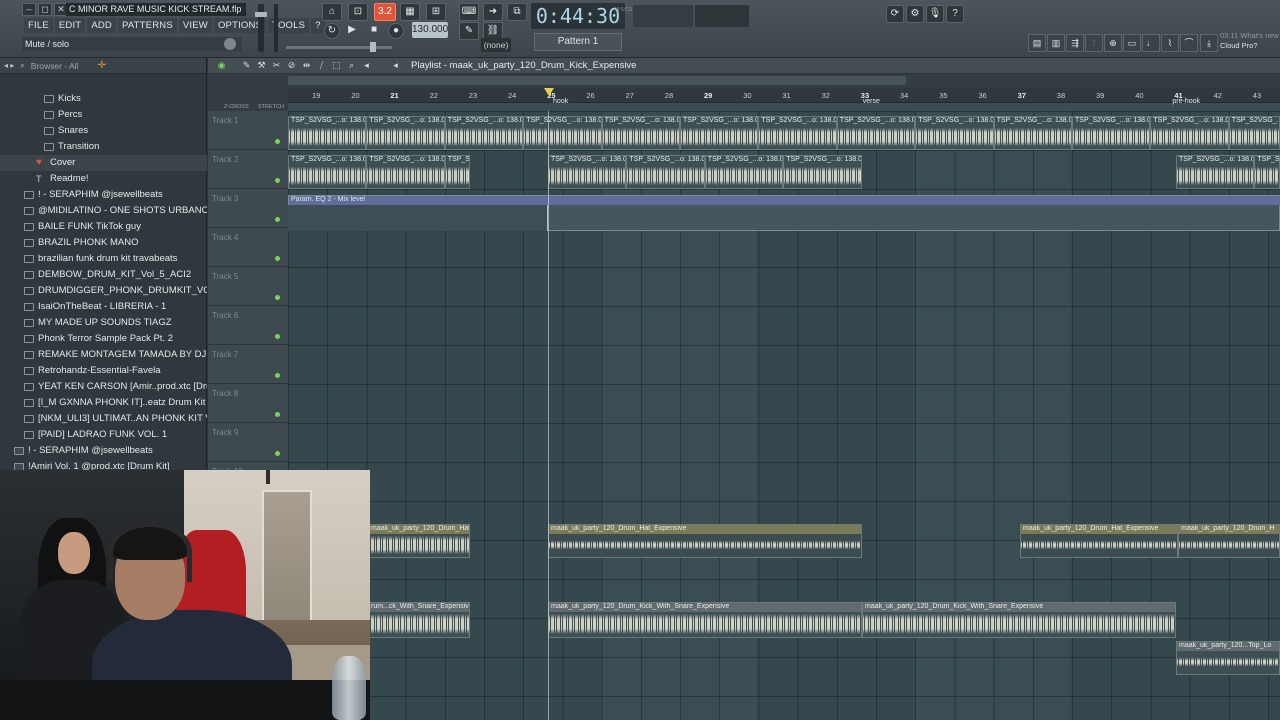  What do you see at coordinates (103, 259) in the screenshot?
I see `browser-item: brazilian funk drum kit travabeats` at bounding box center [103, 259].